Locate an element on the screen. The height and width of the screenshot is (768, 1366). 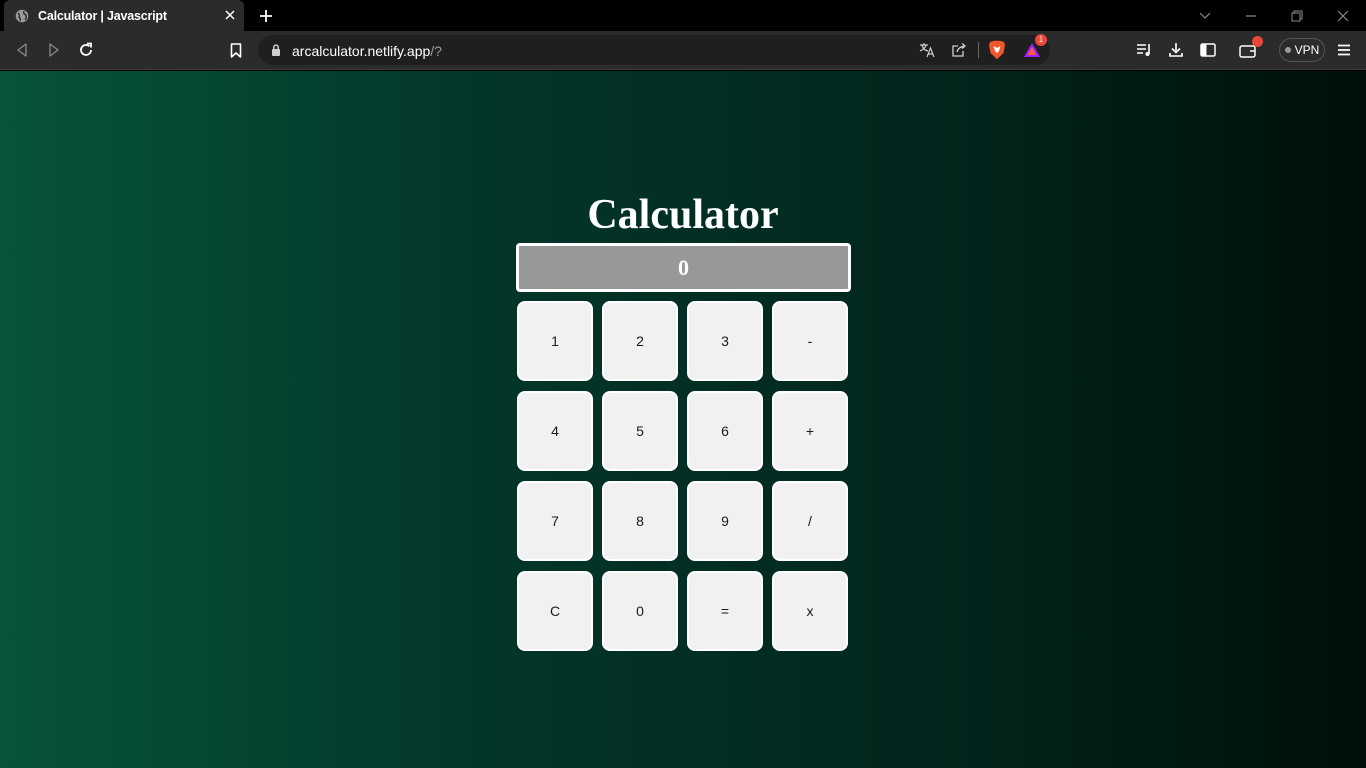
divide-button: / is located at coordinates (810, 521).